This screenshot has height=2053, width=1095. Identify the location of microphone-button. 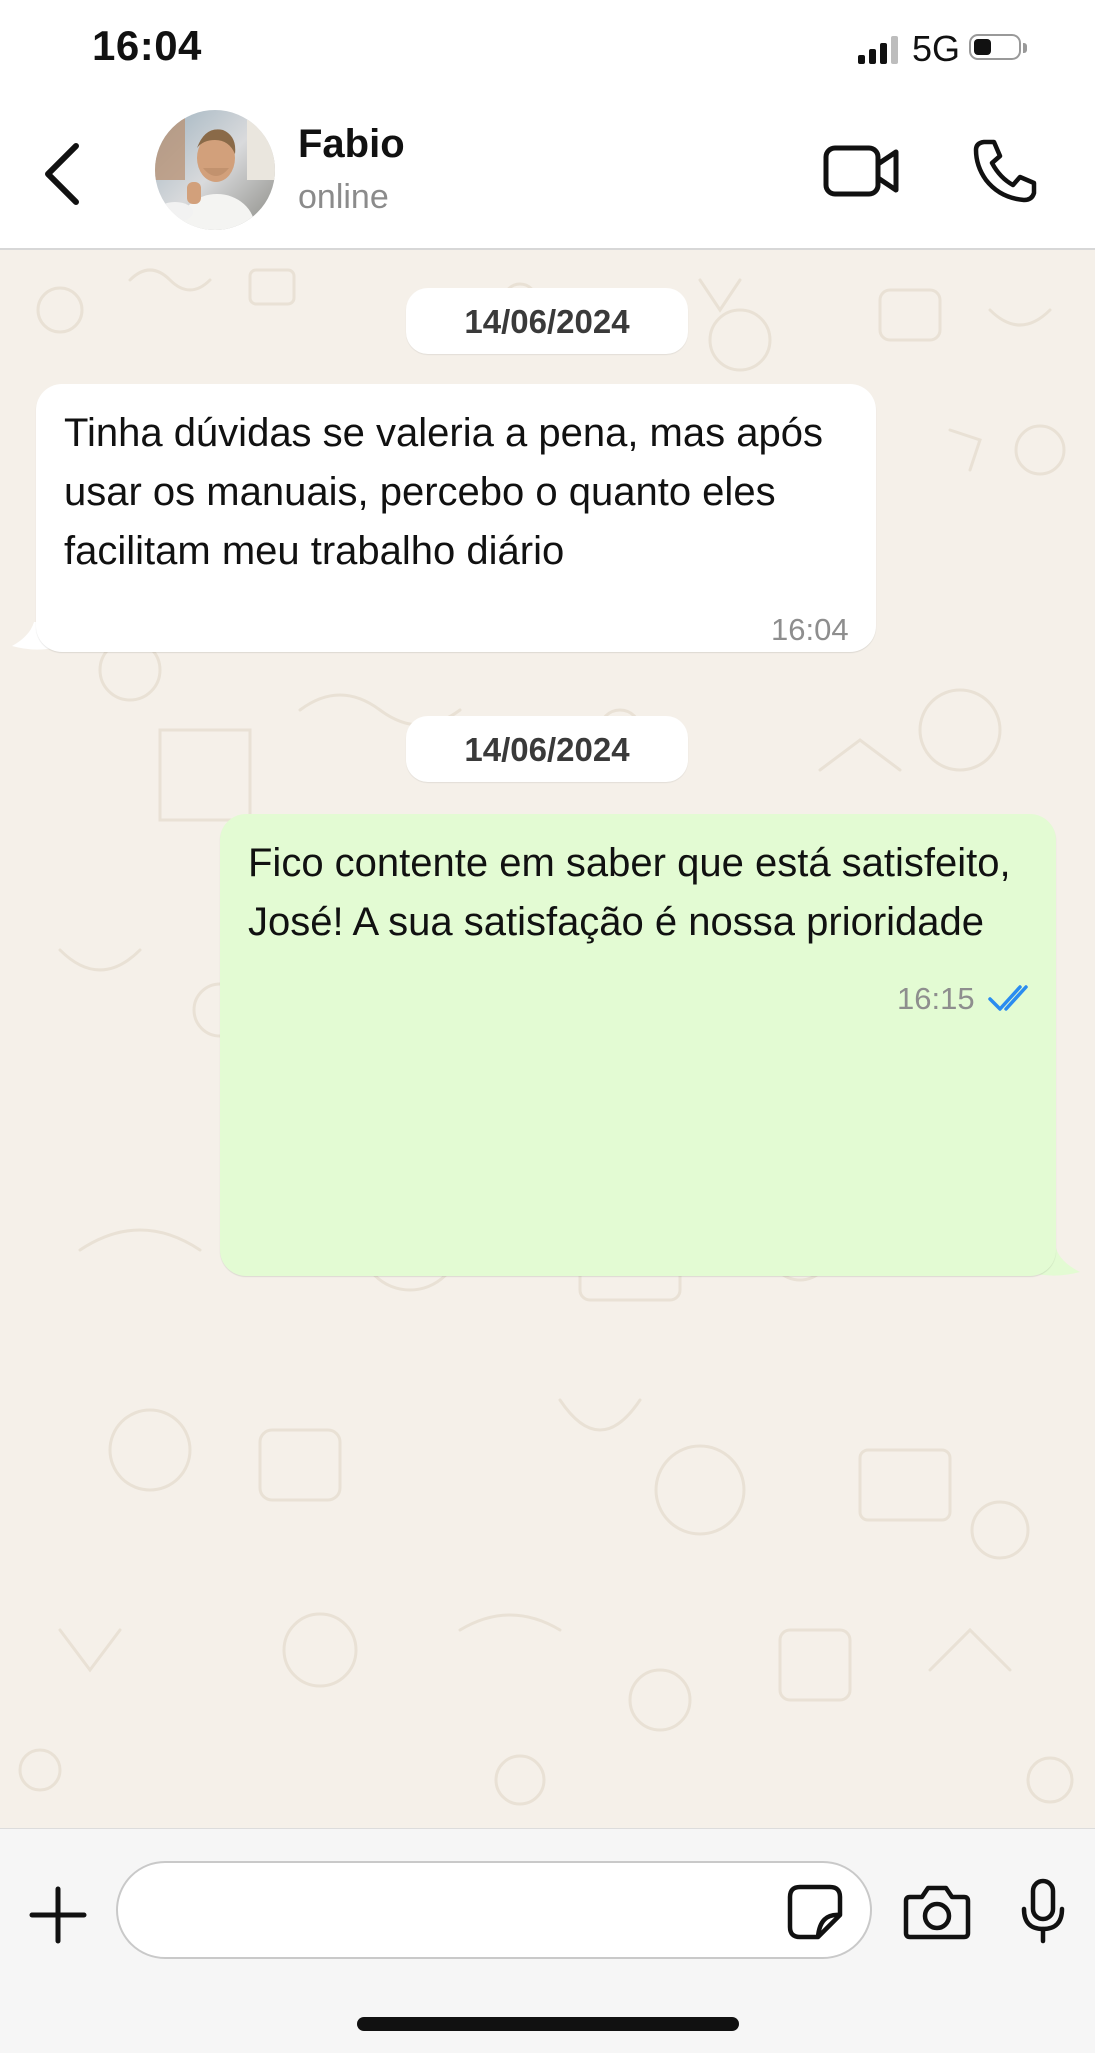
(1043, 1911).